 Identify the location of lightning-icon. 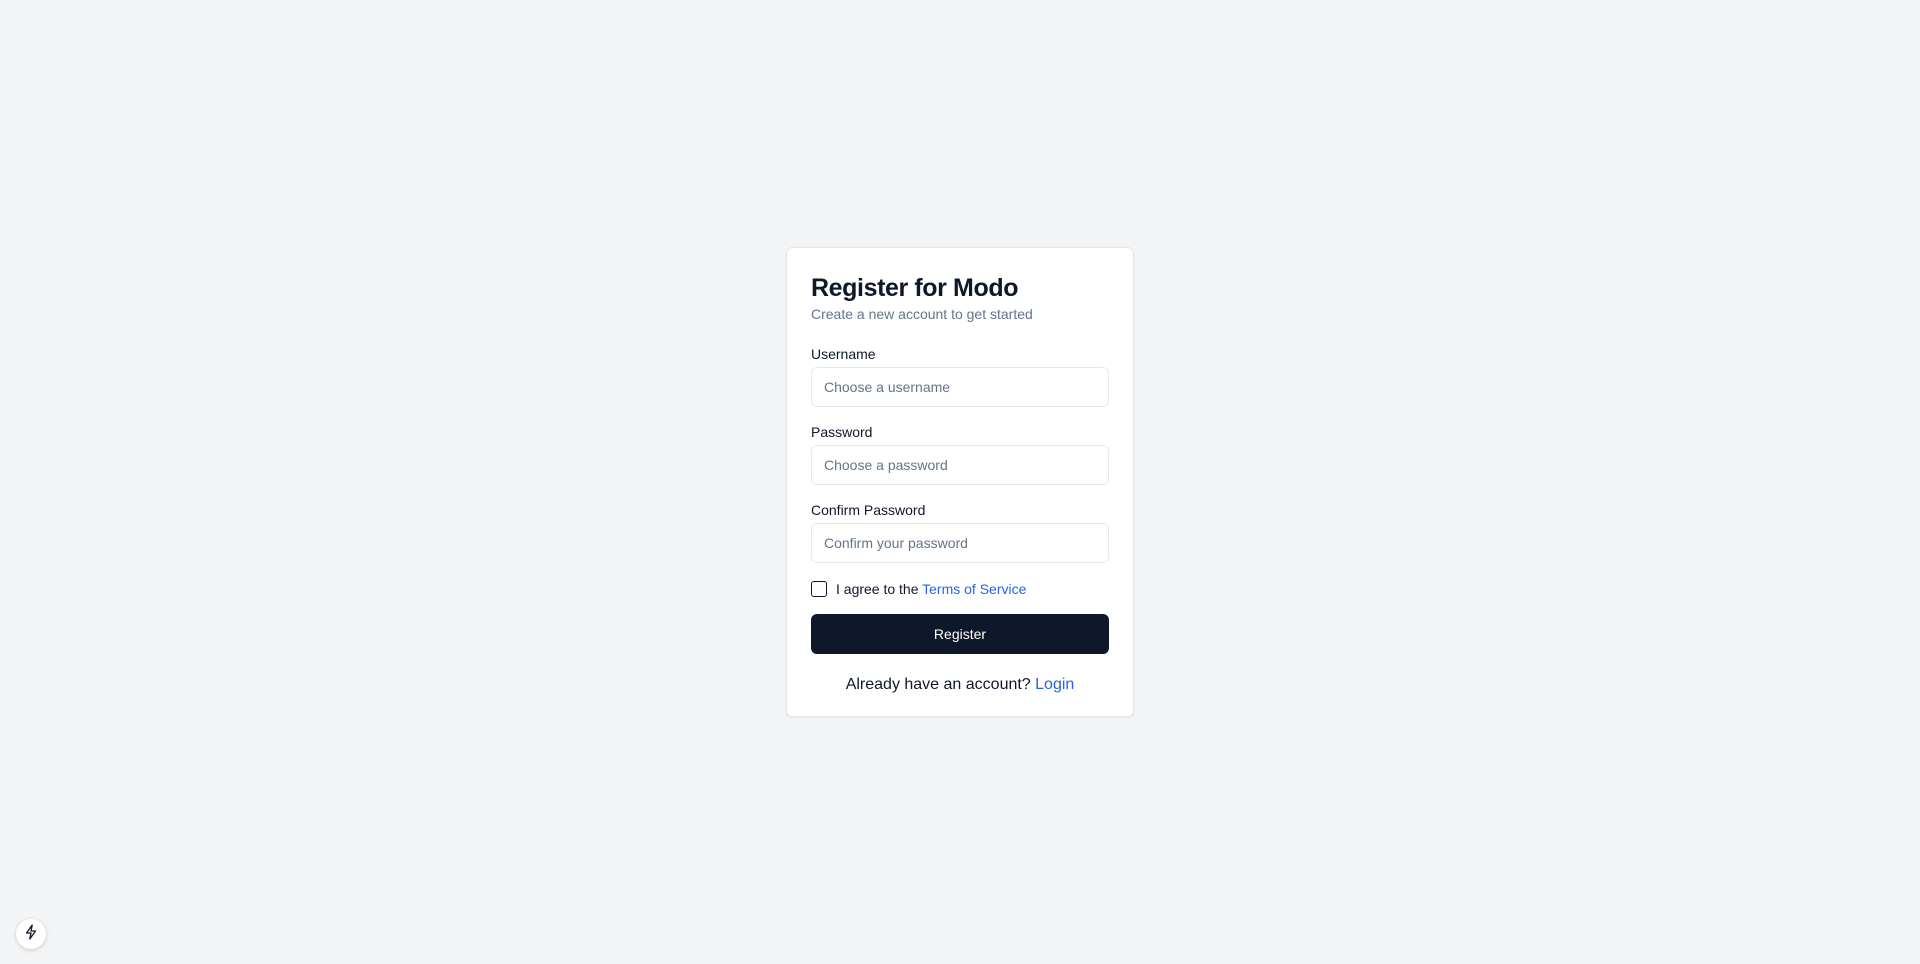
(31, 934).